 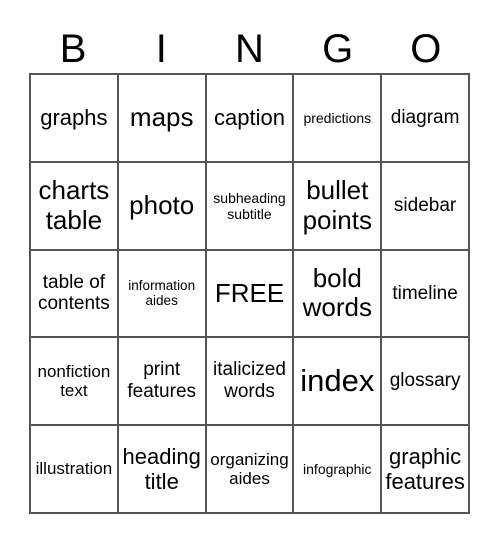 I want to click on cell-label: predictions, so click(x=337, y=117).